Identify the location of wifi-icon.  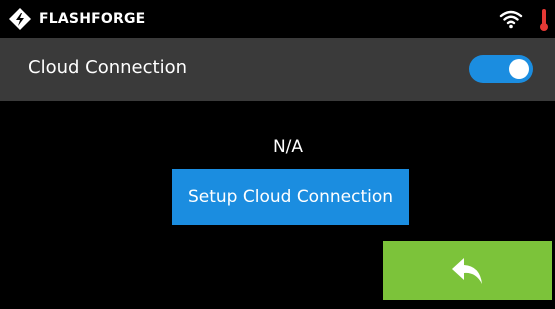
(511, 19).